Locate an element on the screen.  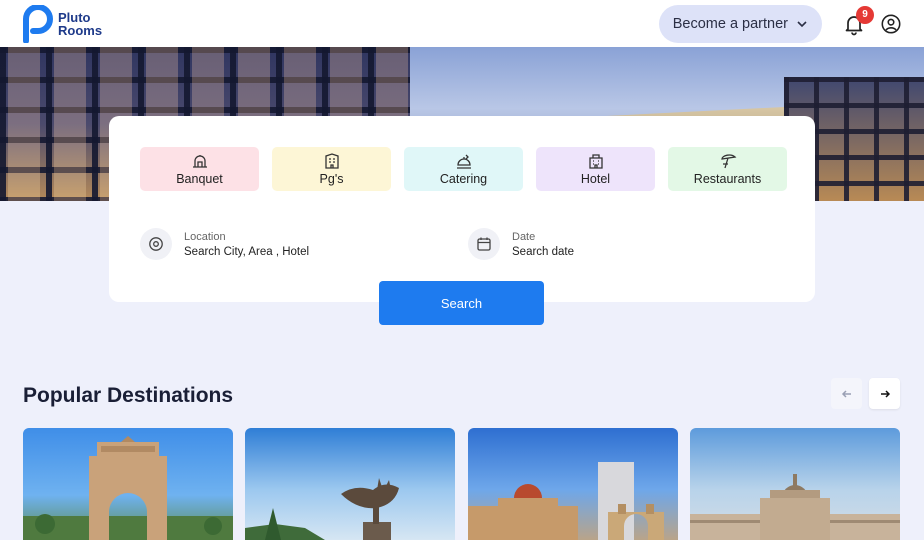
india-gate-image is located at coordinates (128, 488).